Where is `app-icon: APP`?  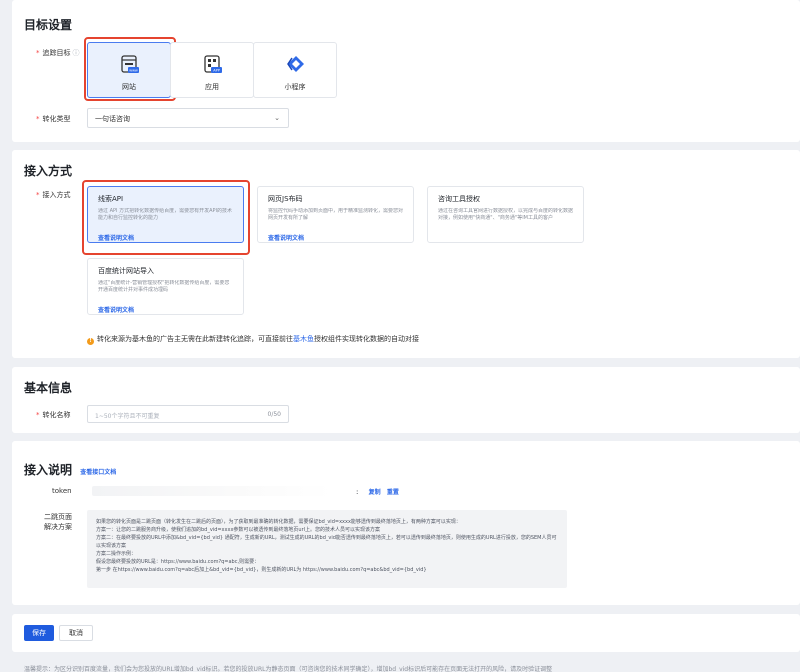
app-icon: APP is located at coordinates (213, 64).